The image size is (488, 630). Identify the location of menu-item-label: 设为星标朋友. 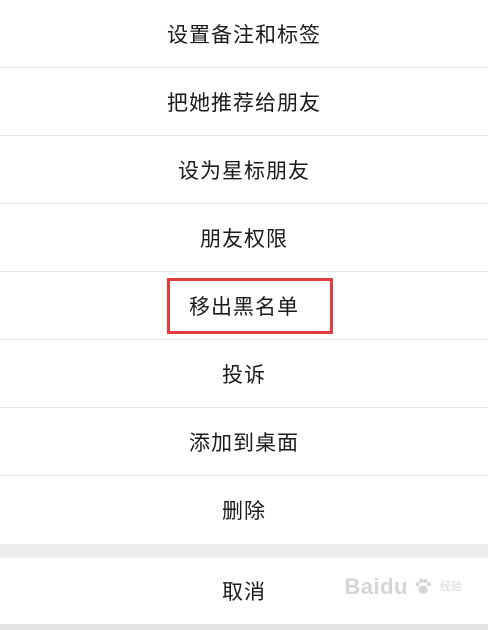
(244, 170).